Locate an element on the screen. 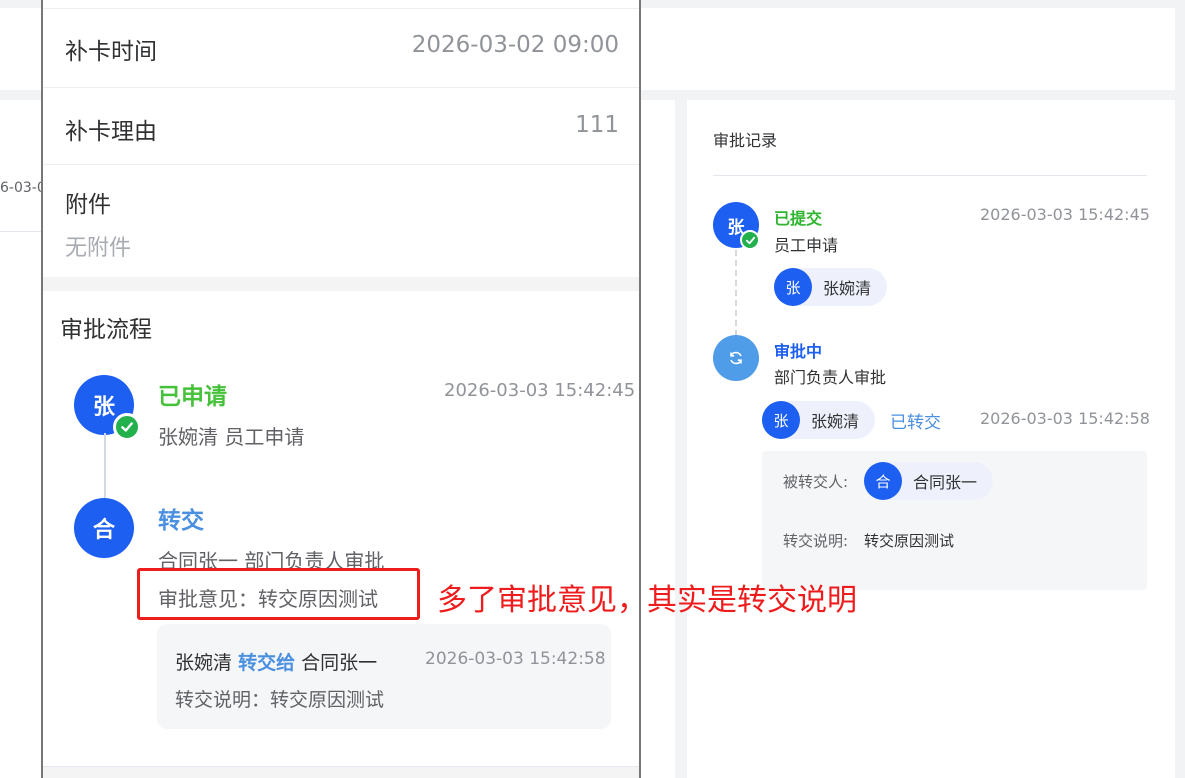 This screenshot has width=1185, height=778. field-row-repunch-time: 补卡时间 2026-03-02 09:00 is located at coordinates (341, 48).